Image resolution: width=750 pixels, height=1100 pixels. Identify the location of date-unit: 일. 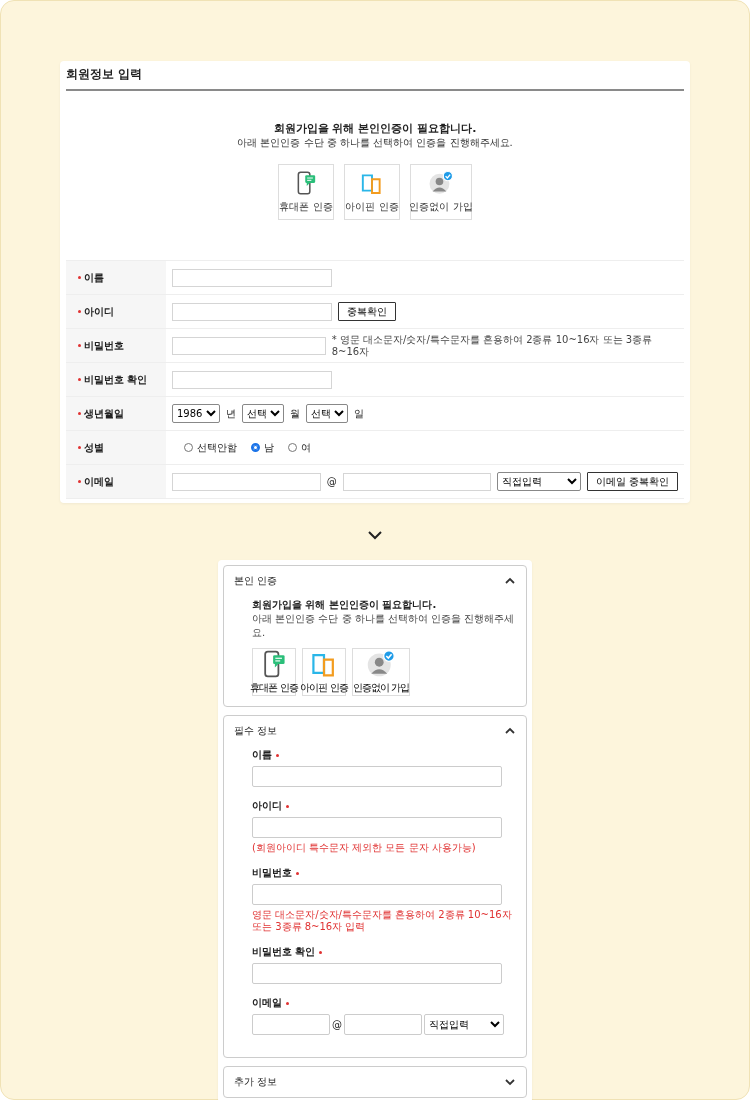
(359, 413).